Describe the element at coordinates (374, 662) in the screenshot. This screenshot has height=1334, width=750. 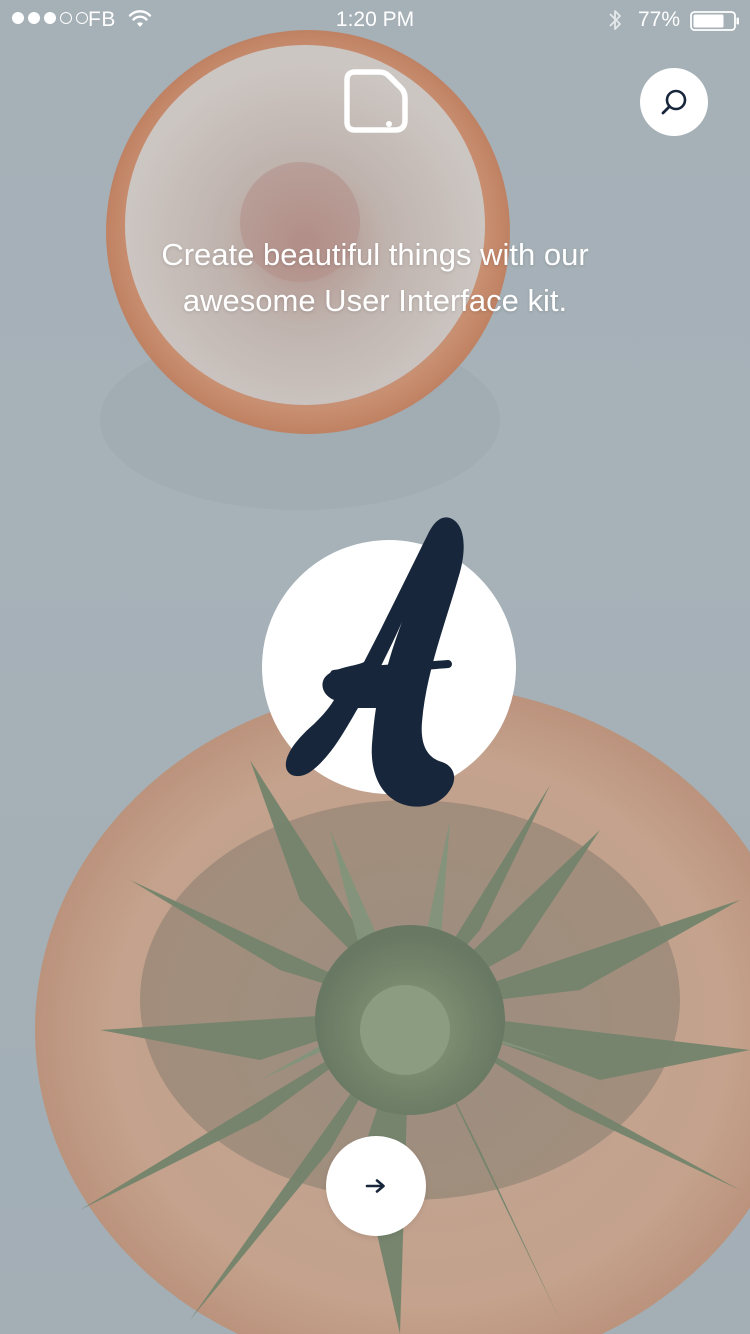
I see `brand-letter-a-icon` at that location.